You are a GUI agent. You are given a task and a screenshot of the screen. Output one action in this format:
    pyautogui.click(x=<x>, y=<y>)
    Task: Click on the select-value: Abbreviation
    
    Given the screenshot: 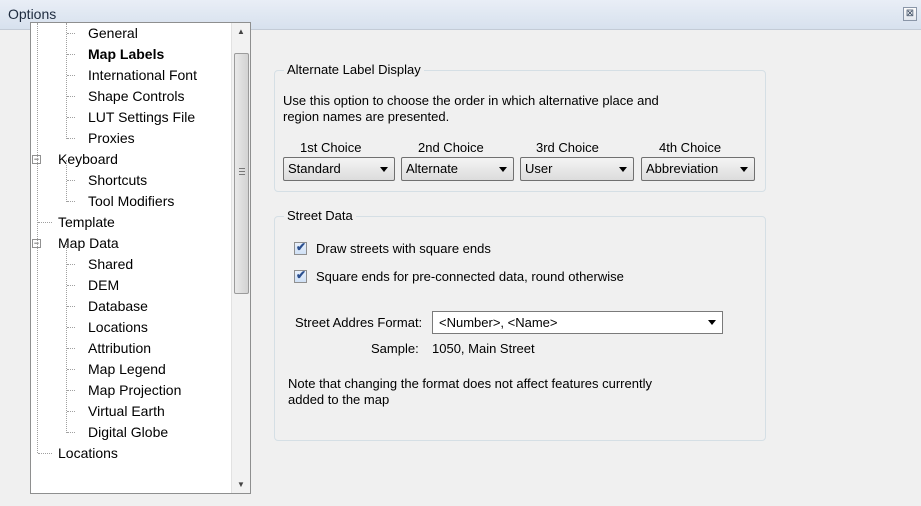 What is the action you would take?
    pyautogui.click(x=682, y=168)
    